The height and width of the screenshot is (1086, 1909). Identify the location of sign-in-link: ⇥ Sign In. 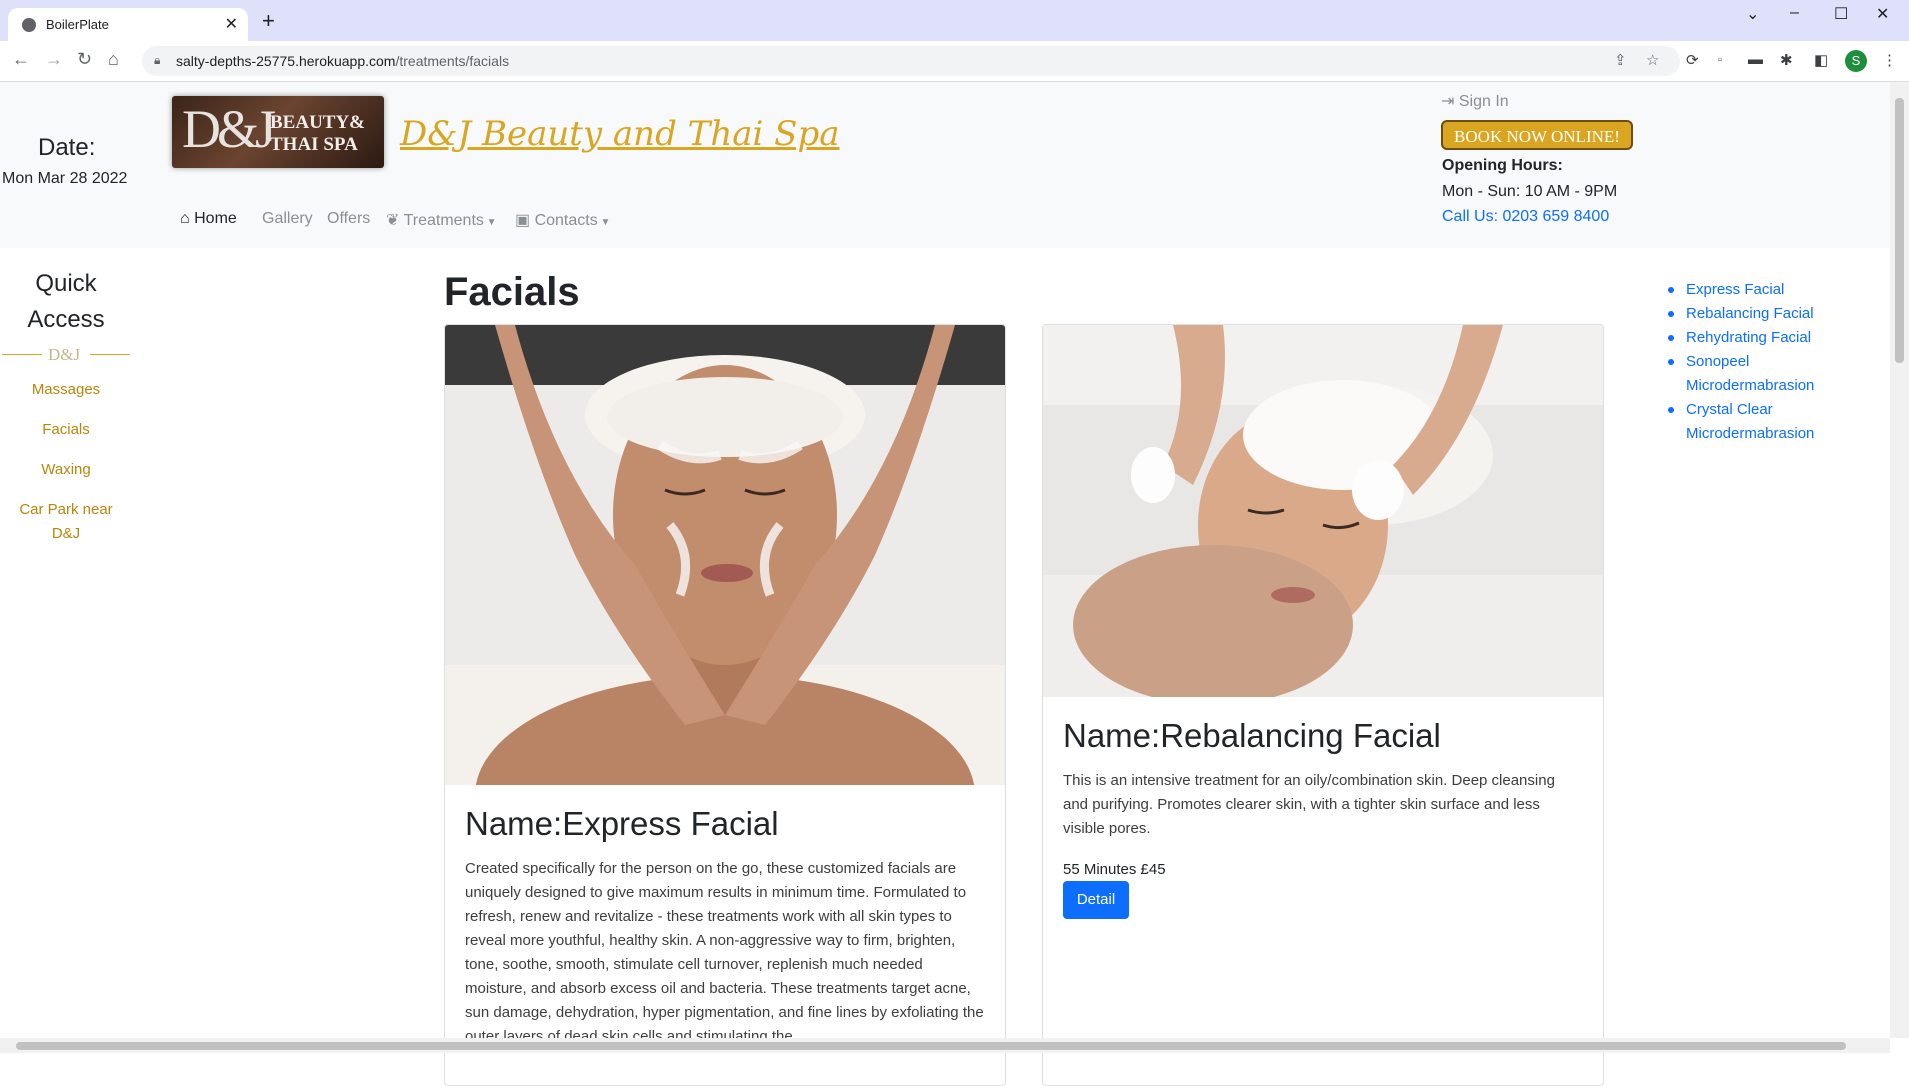
(1475, 101).